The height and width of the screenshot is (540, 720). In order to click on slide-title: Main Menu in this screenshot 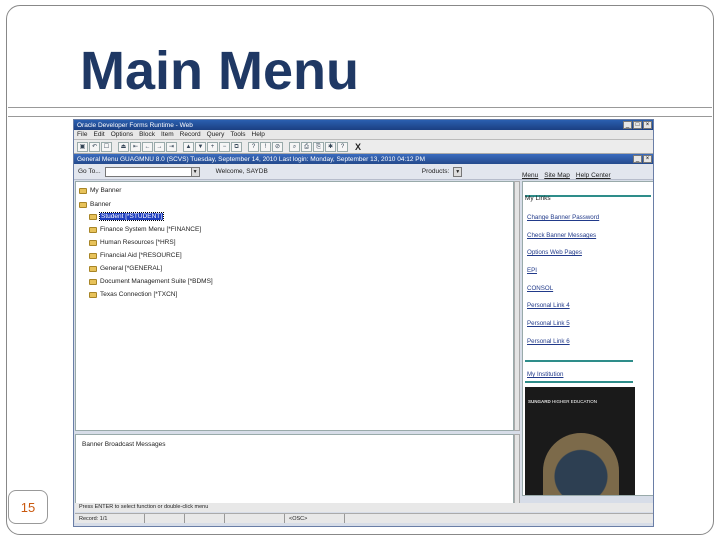, I will do `click(219, 71)`.